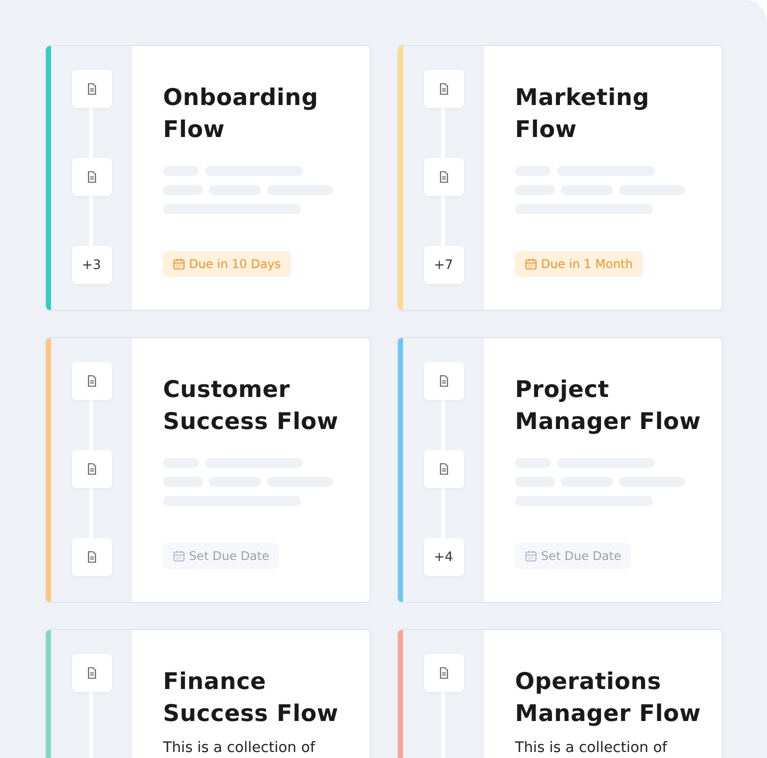 Image resolution: width=767 pixels, height=758 pixels. Describe the element at coordinates (444, 557) in the screenshot. I see `more-steps-count: +4` at that location.